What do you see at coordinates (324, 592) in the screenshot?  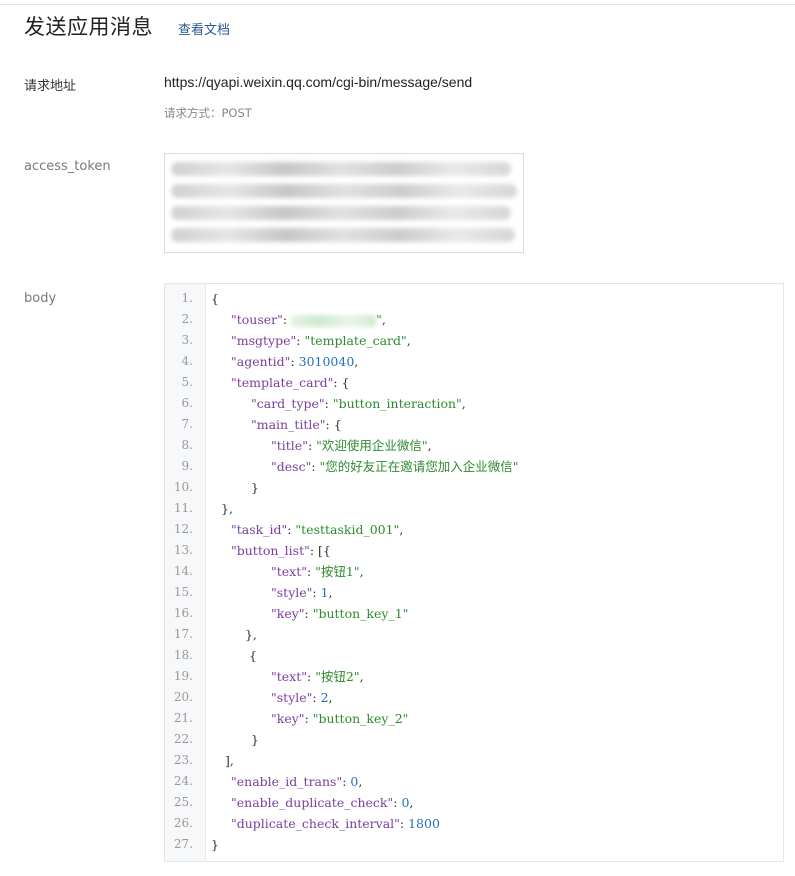 I see `json-number: 1` at bounding box center [324, 592].